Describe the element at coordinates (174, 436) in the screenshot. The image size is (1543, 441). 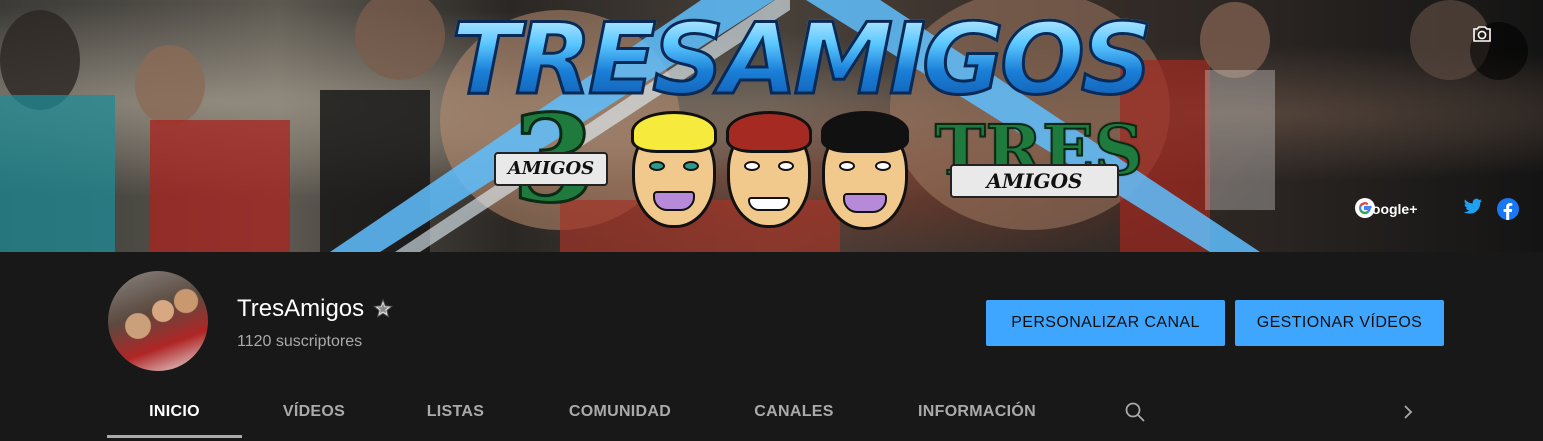
I see `active-tab-indicator` at that location.